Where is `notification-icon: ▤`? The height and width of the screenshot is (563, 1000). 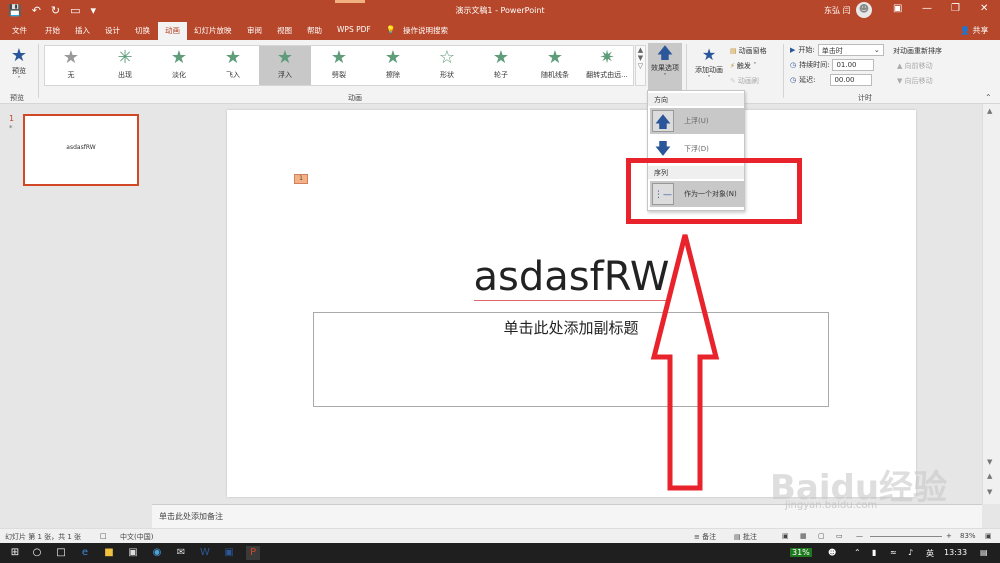
notification-icon: ▤ is located at coordinates (984, 552).